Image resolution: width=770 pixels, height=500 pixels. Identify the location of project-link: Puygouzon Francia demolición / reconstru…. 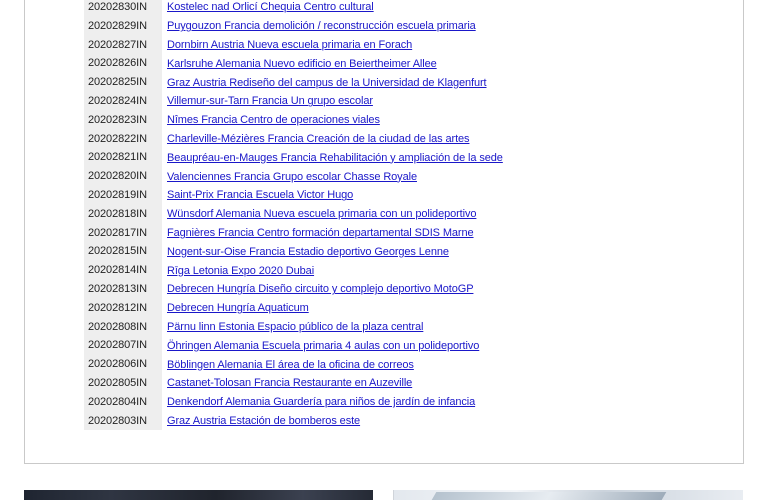
(321, 26).